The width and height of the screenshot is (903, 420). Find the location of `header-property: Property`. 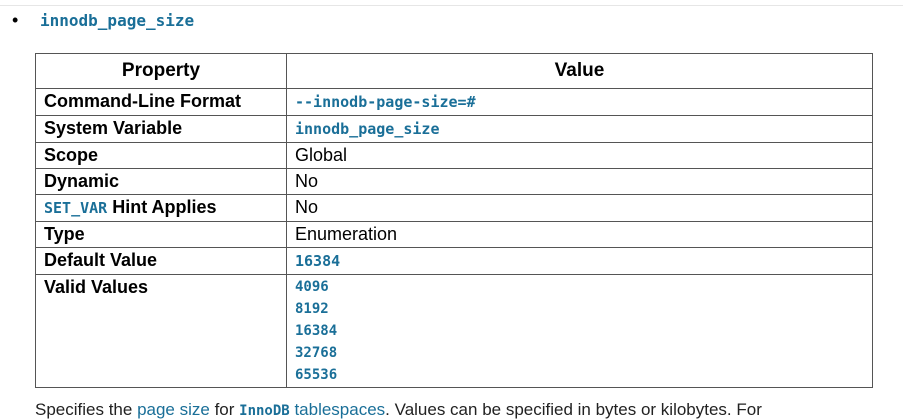

header-property: Property is located at coordinates (161, 71).